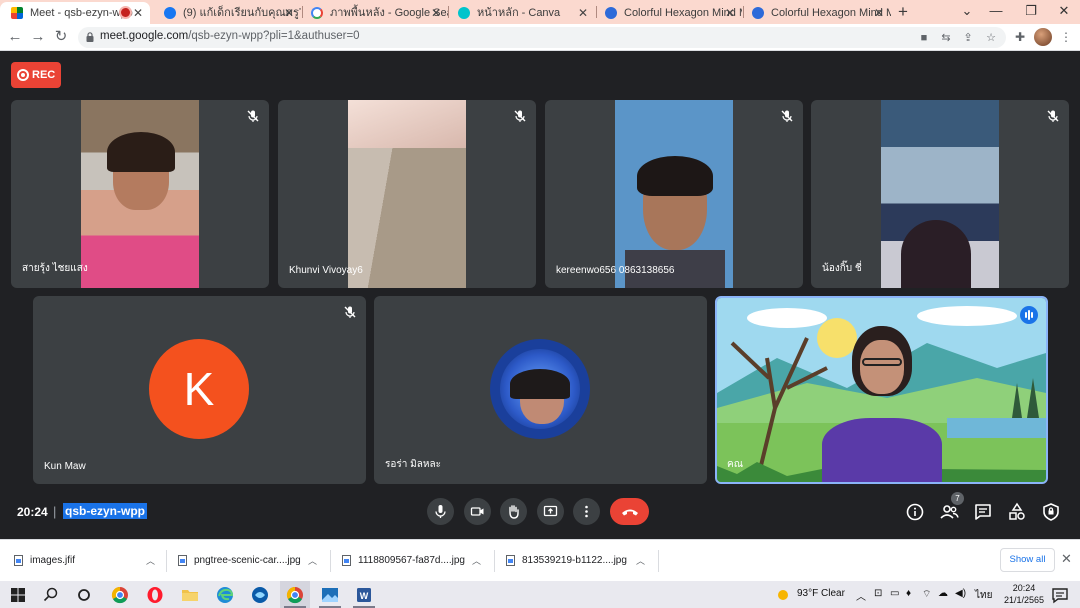  Describe the element at coordinates (1027, 560) in the screenshot. I see `show-all-button: Show all` at that location.